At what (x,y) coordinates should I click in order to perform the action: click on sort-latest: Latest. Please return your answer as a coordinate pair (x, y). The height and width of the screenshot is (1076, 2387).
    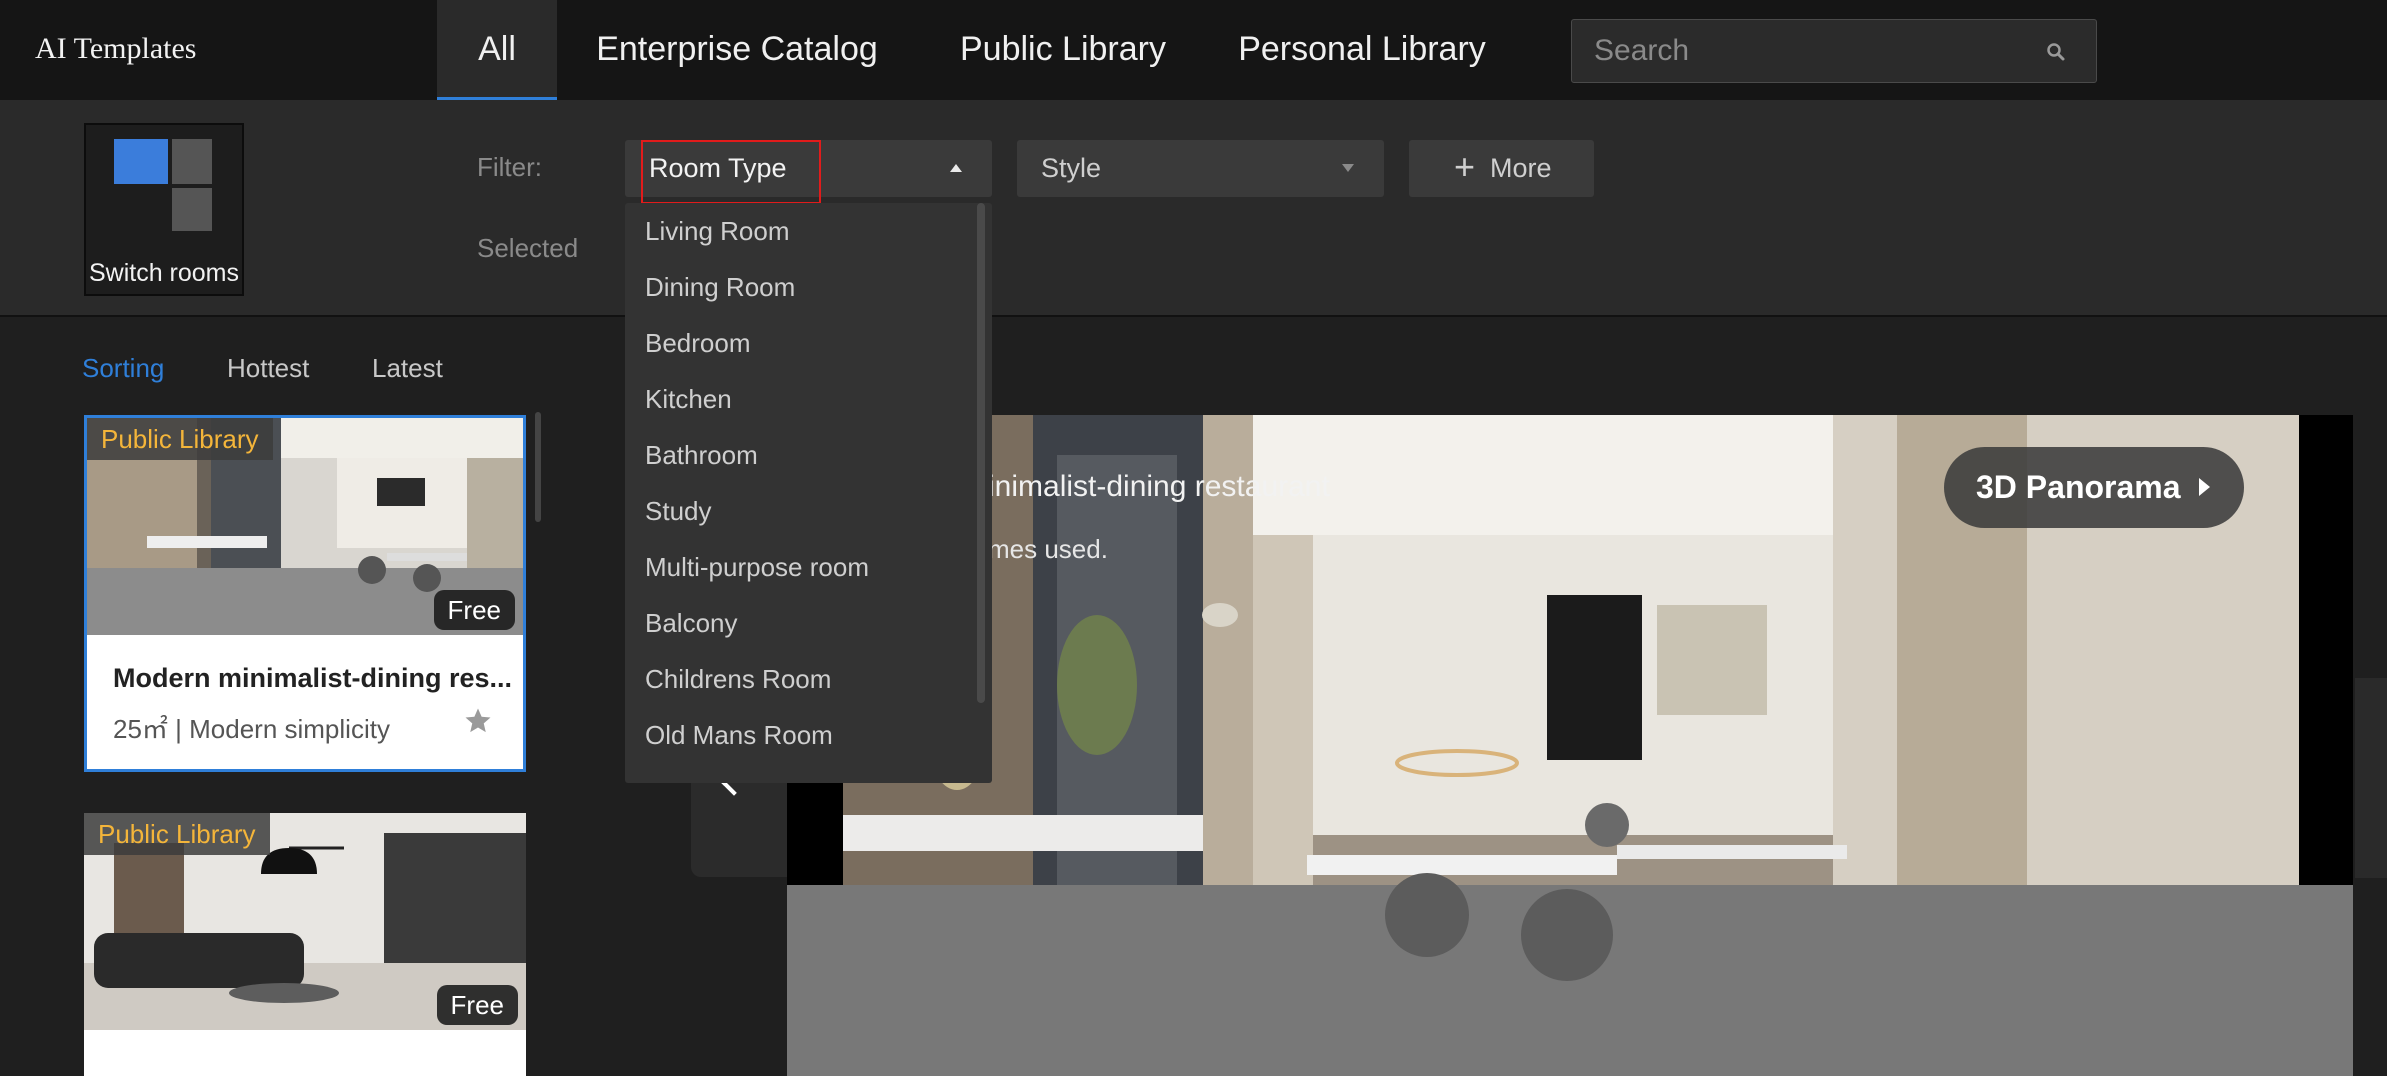
    Looking at the image, I should click on (407, 368).